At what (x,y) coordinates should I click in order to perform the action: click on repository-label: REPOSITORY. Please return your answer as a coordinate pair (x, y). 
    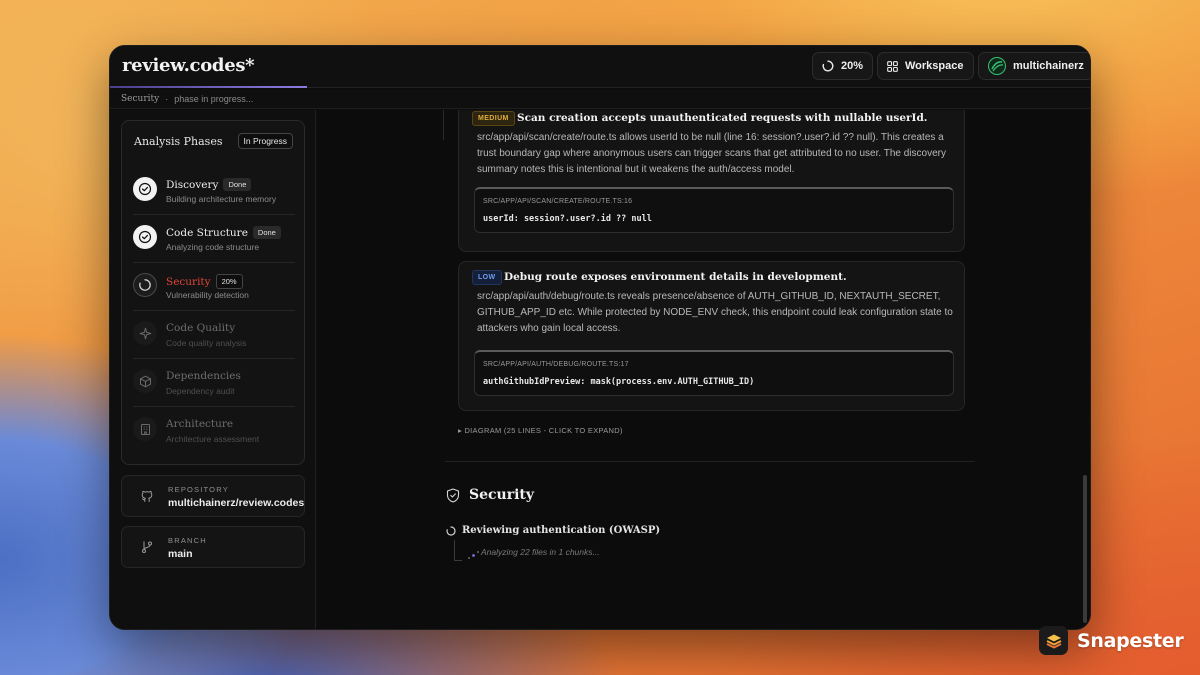
    Looking at the image, I should click on (198, 489).